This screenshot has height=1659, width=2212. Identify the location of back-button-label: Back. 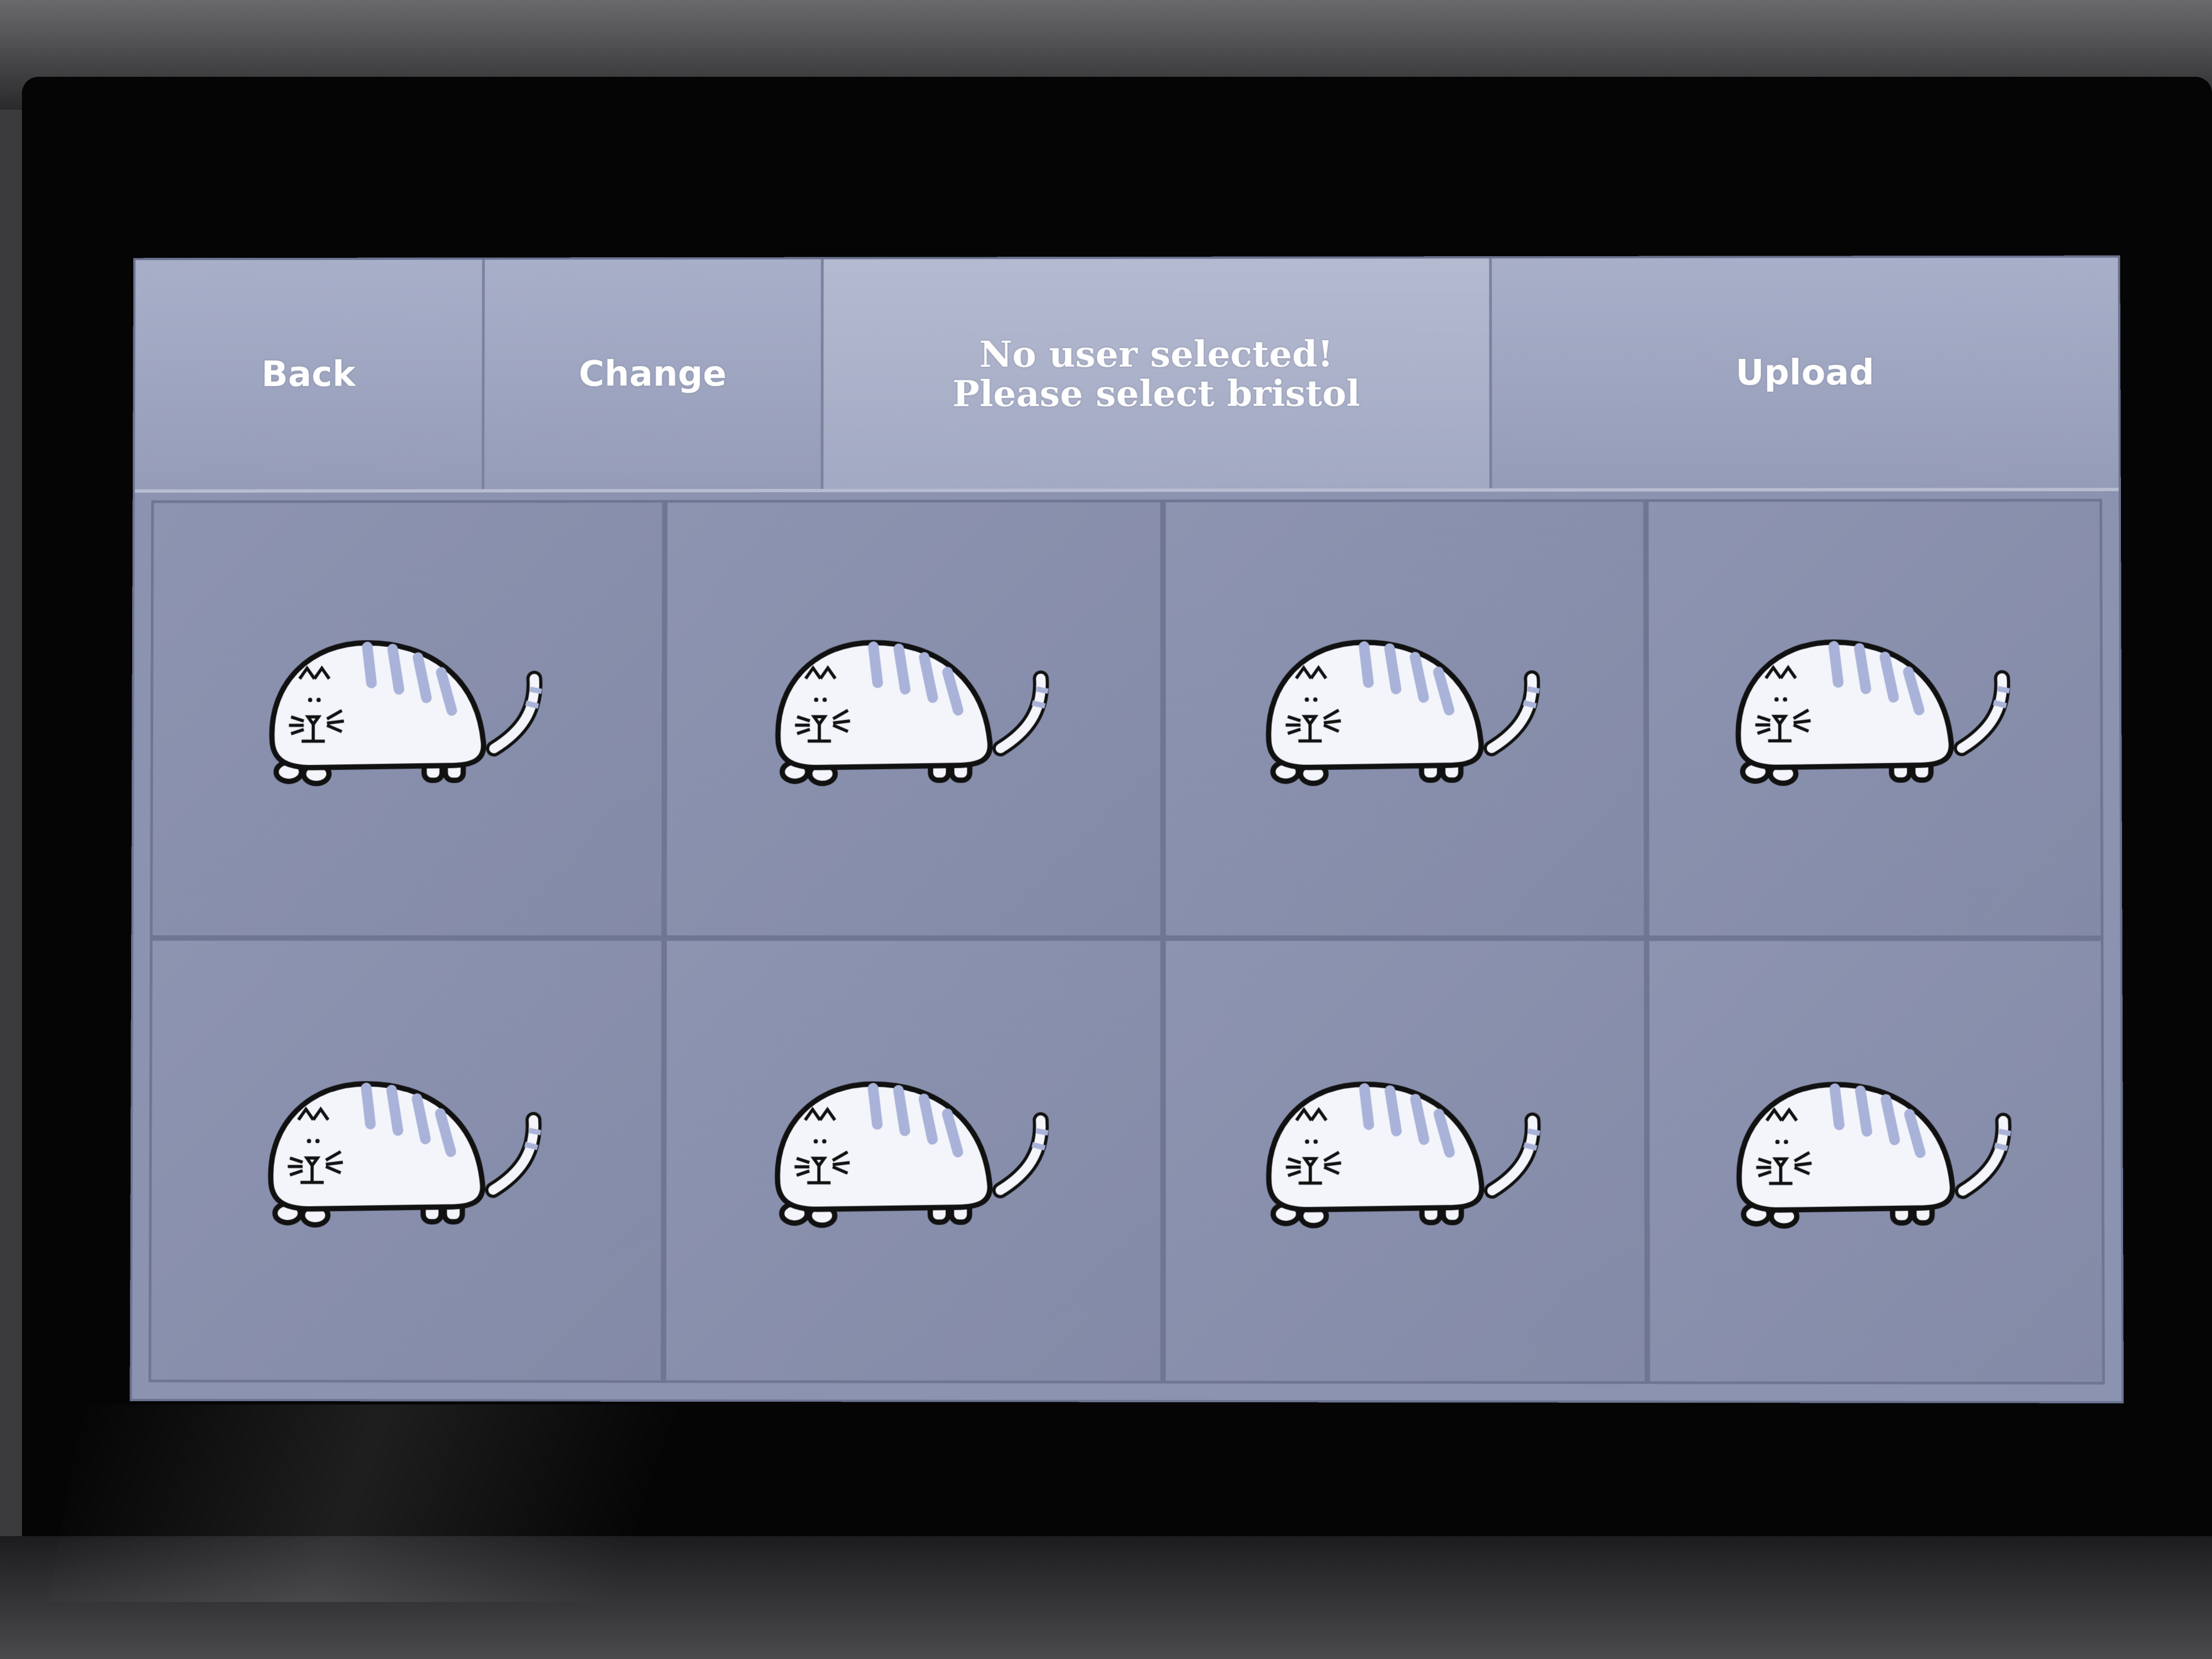
(308, 374).